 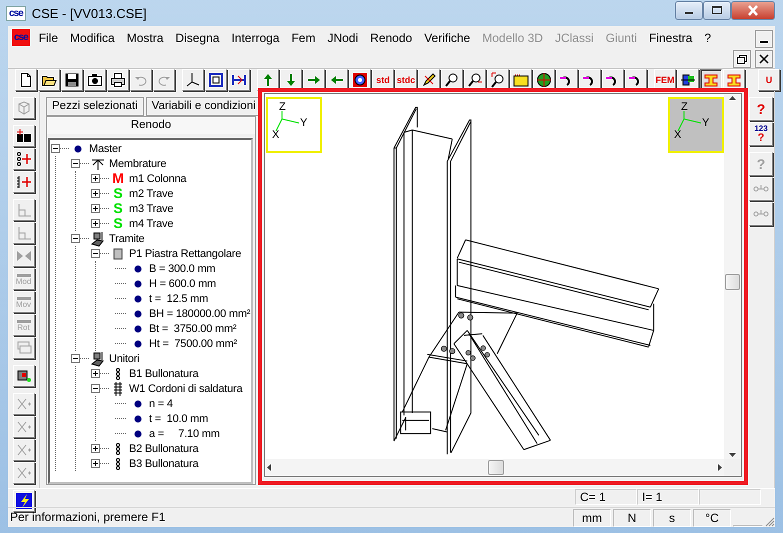 I want to click on restore-icon, so click(x=742, y=59).